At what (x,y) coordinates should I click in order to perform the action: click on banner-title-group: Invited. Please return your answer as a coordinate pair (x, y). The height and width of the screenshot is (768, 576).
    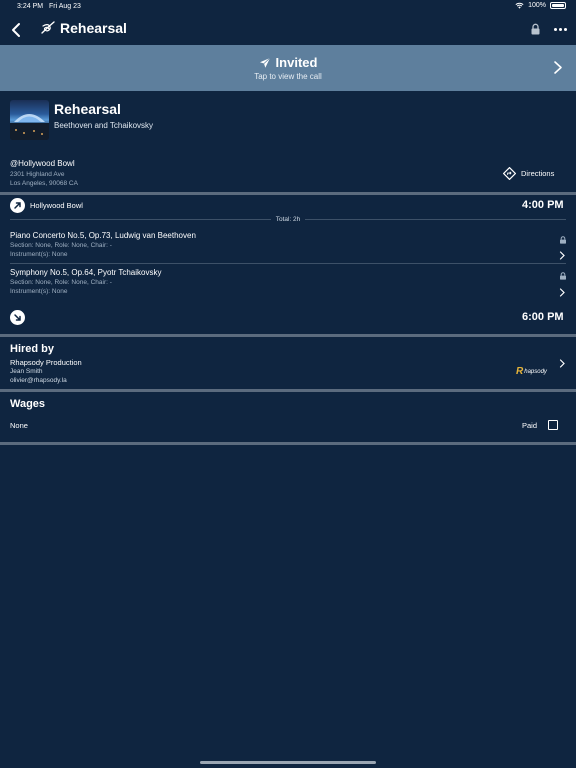
    Looking at the image, I should click on (288, 62).